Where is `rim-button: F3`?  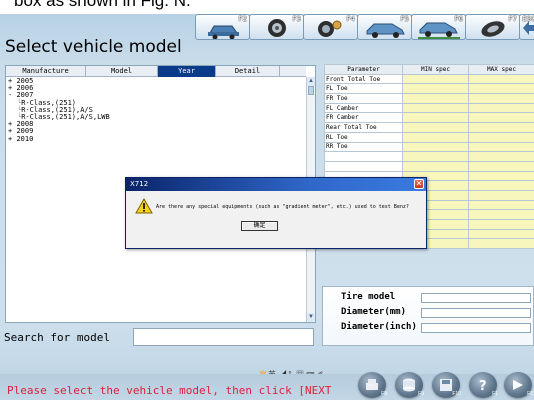 rim-button: F3 is located at coordinates (276, 27).